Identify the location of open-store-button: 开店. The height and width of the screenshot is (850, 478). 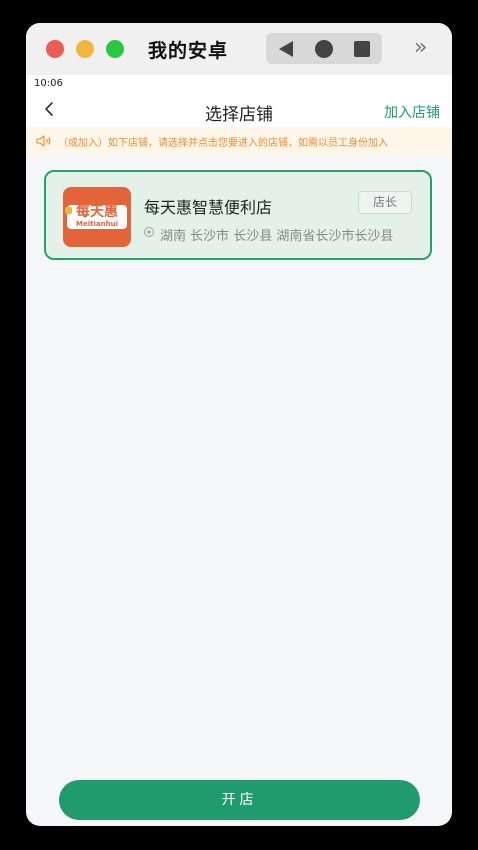
(239, 800).